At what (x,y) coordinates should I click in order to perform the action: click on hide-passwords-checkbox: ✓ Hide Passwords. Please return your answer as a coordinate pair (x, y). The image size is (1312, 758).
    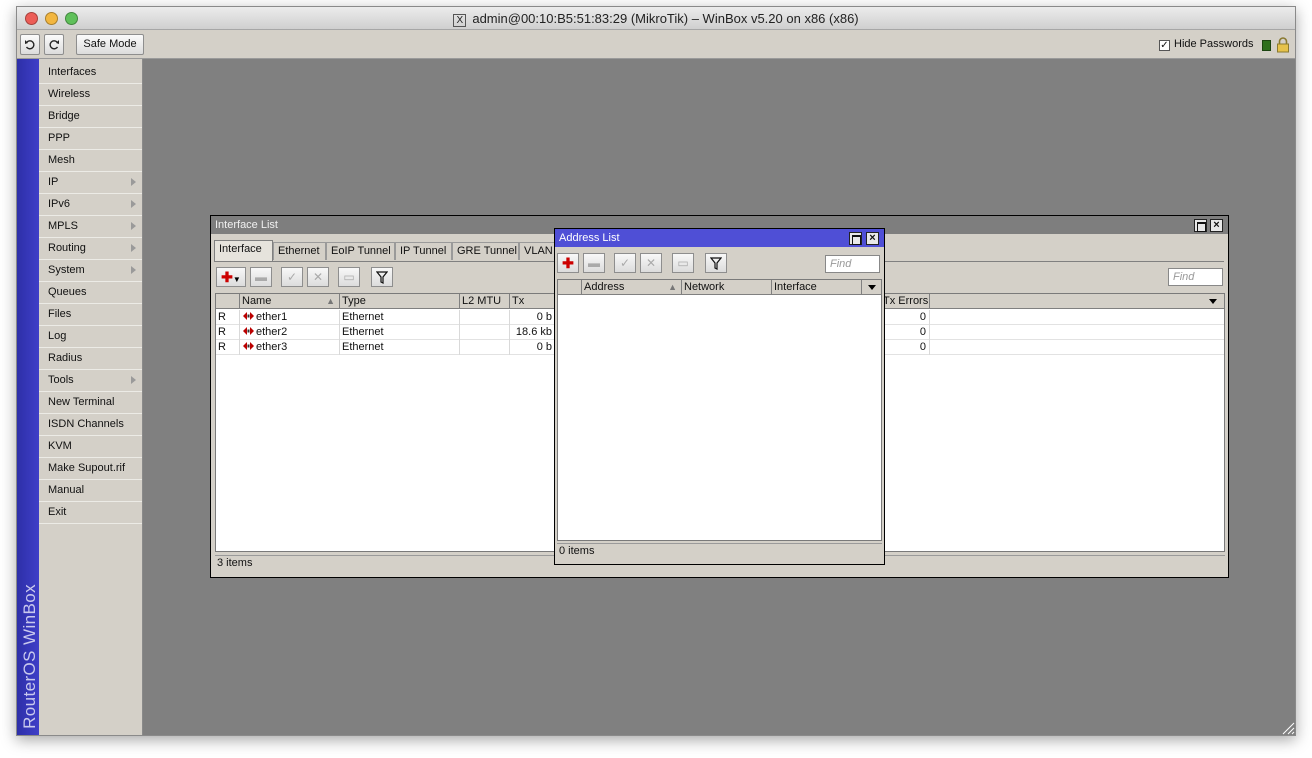
    Looking at the image, I should click on (1206, 44).